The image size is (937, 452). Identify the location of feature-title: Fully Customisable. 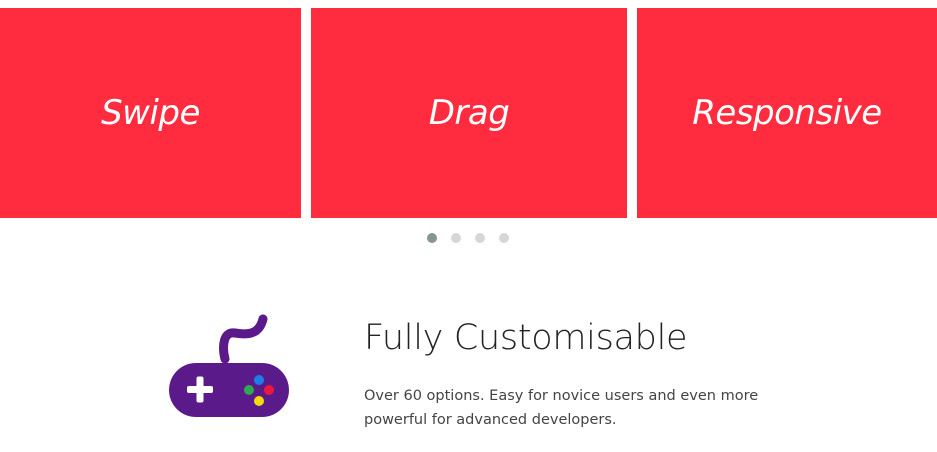
(526, 338).